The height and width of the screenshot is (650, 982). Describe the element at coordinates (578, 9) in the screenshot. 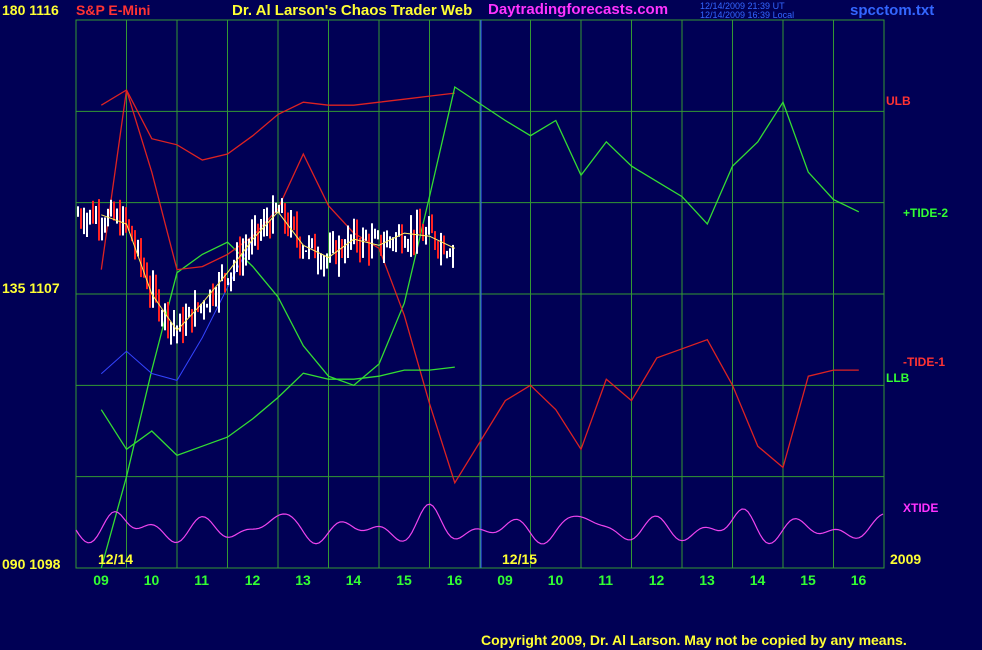

I see `site-link: Daytradingforecasts.com` at that location.